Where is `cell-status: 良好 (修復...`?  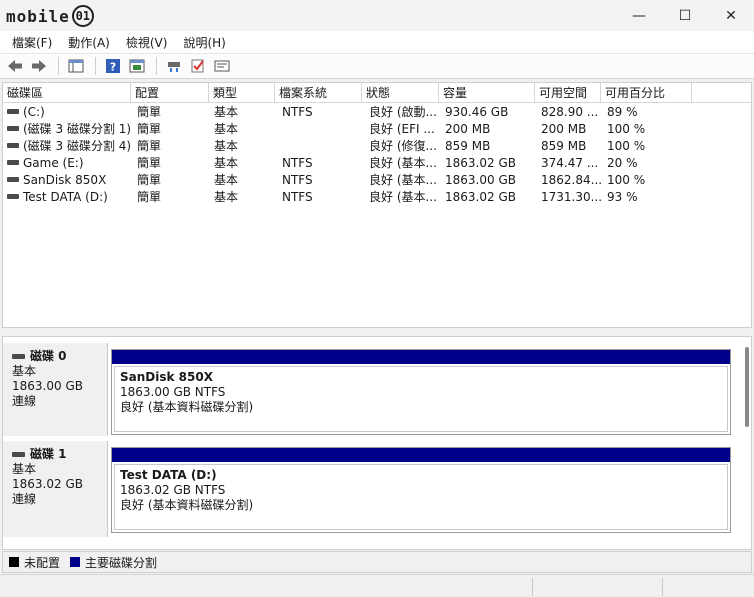
cell-status: 良好 (修復... is located at coordinates (403, 146).